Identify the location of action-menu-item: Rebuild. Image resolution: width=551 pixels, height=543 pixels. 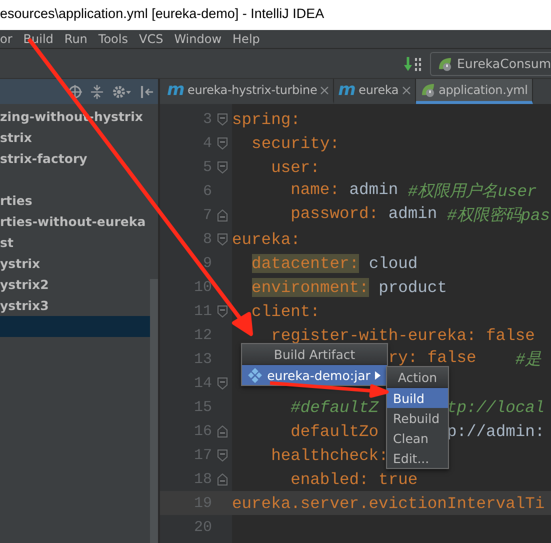
(417, 418).